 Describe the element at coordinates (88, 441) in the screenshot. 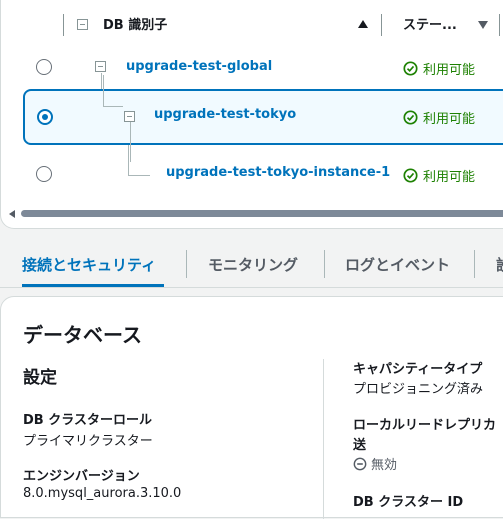

I see `cluster-role-value: プライマリクラスター` at that location.